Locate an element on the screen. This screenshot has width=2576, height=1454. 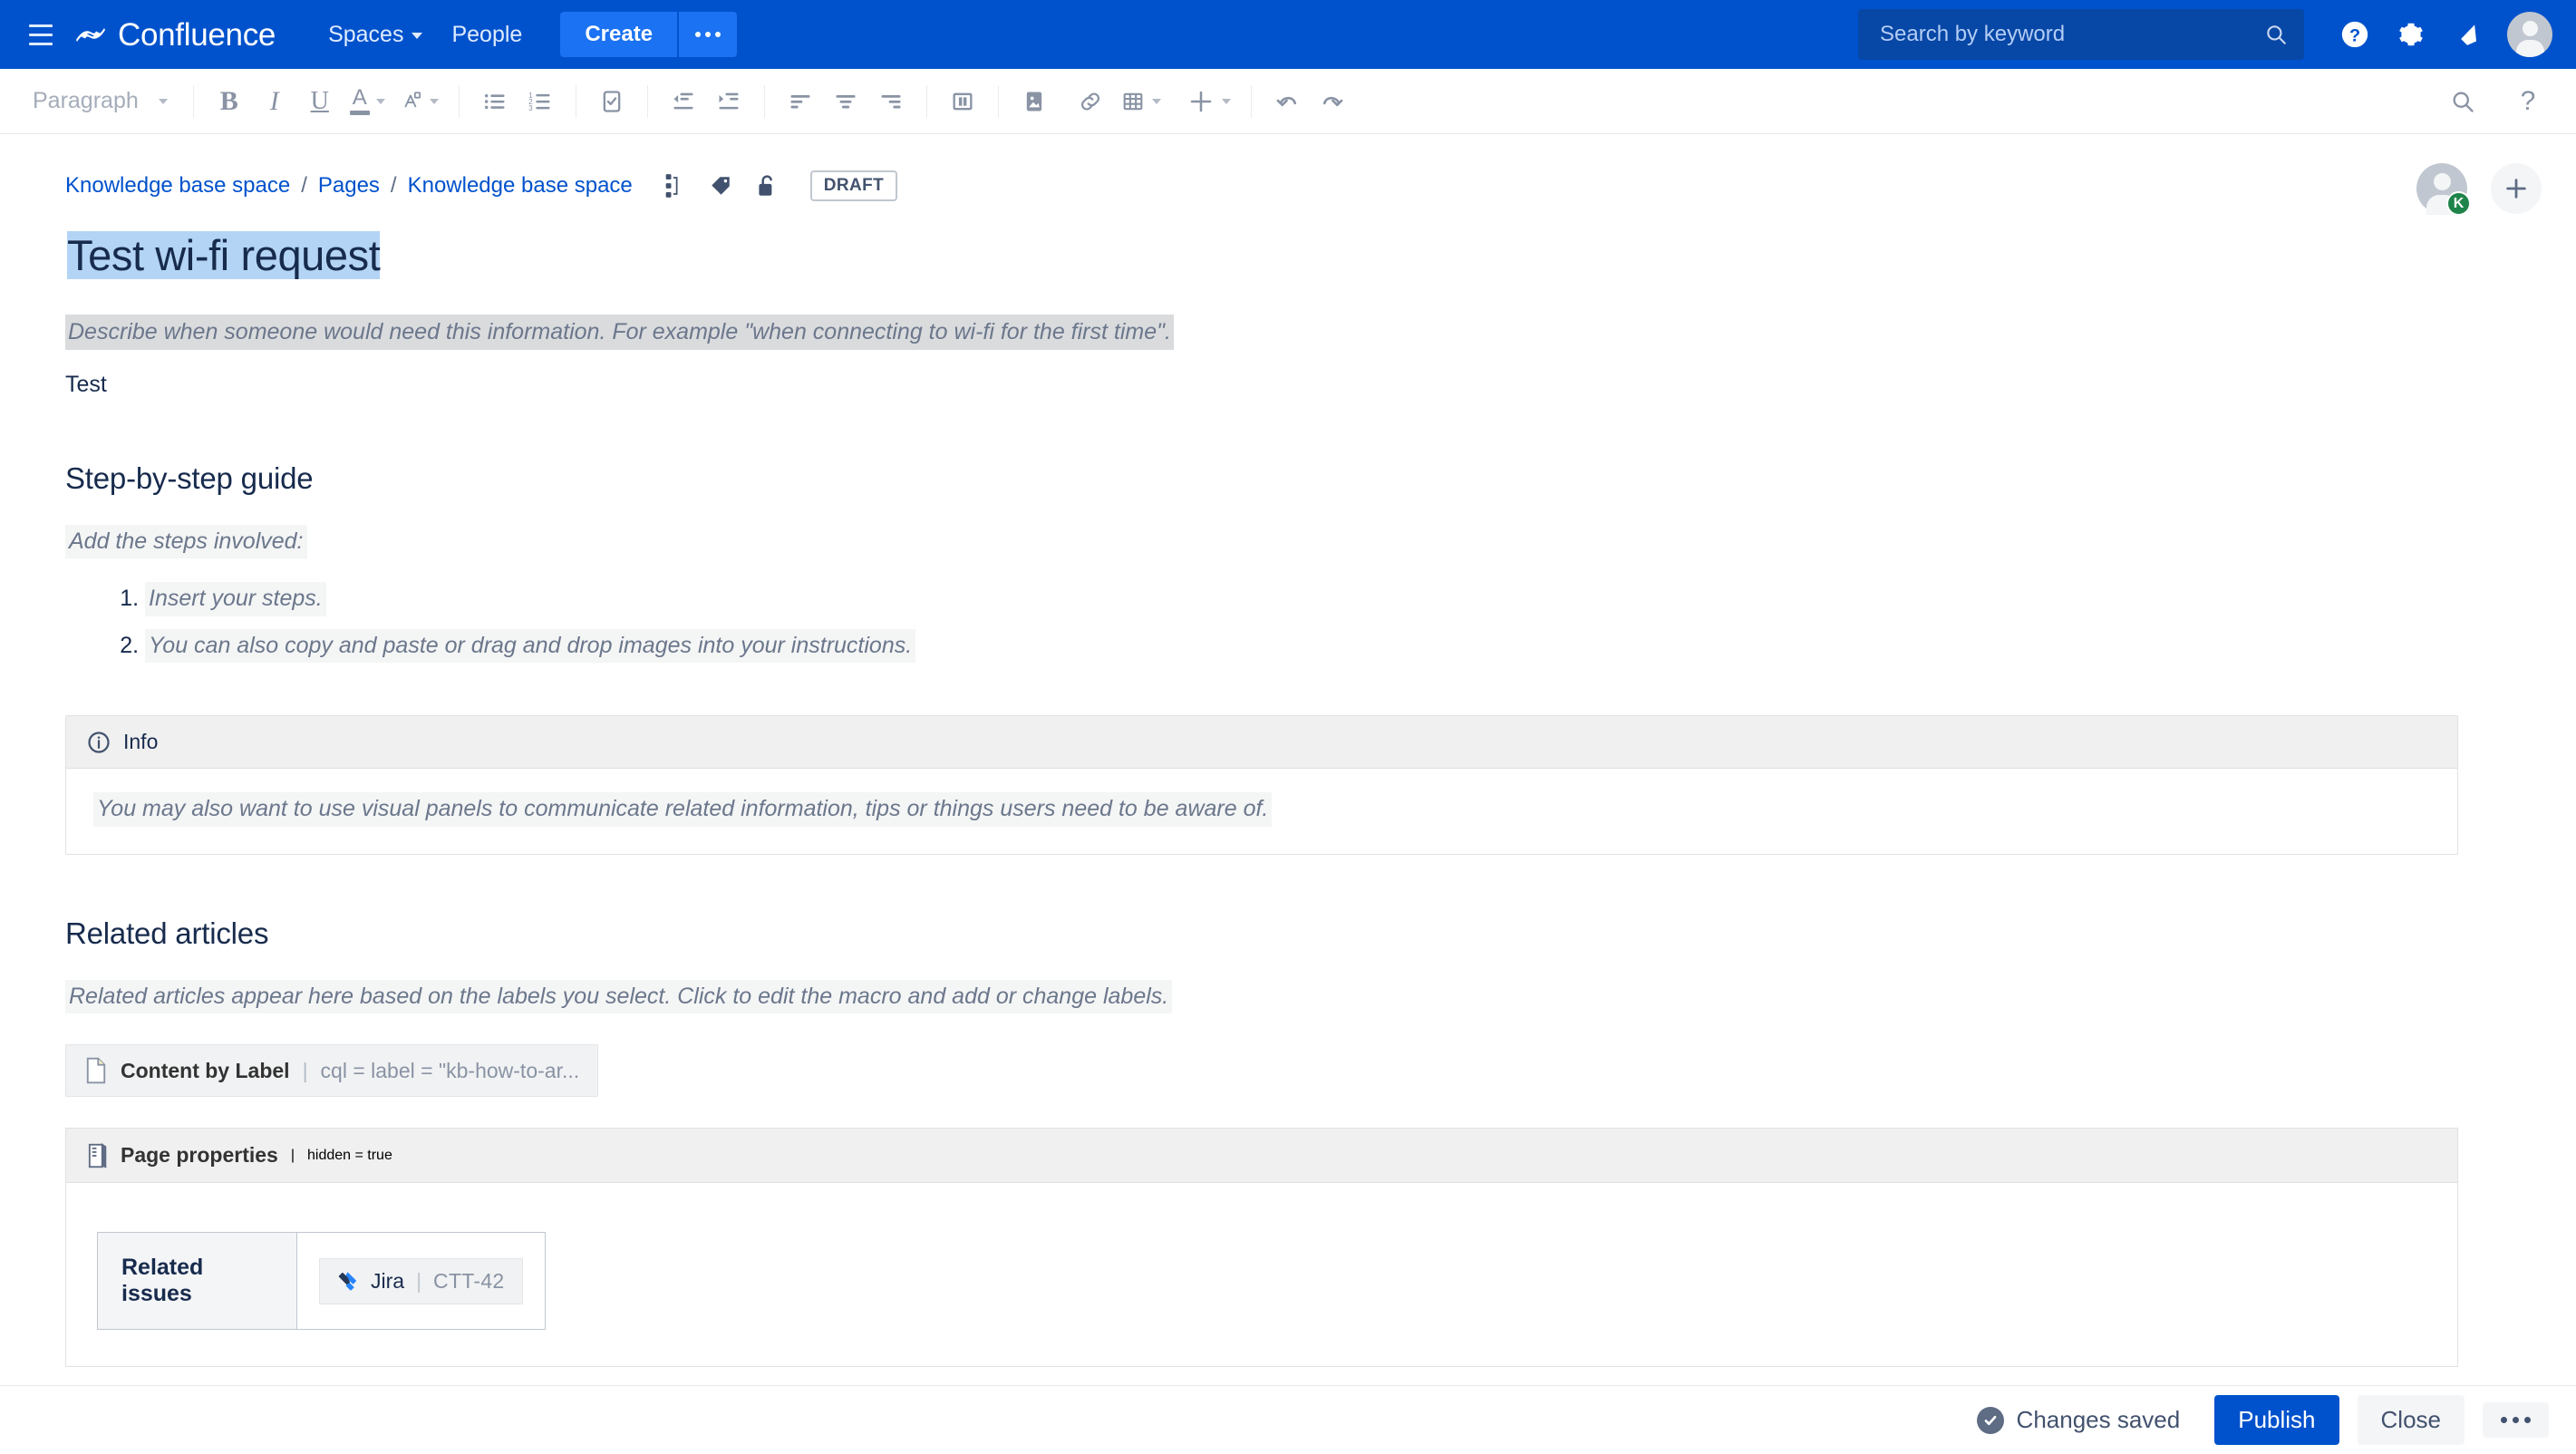
check-circle-icon is located at coordinates (1990, 1420).